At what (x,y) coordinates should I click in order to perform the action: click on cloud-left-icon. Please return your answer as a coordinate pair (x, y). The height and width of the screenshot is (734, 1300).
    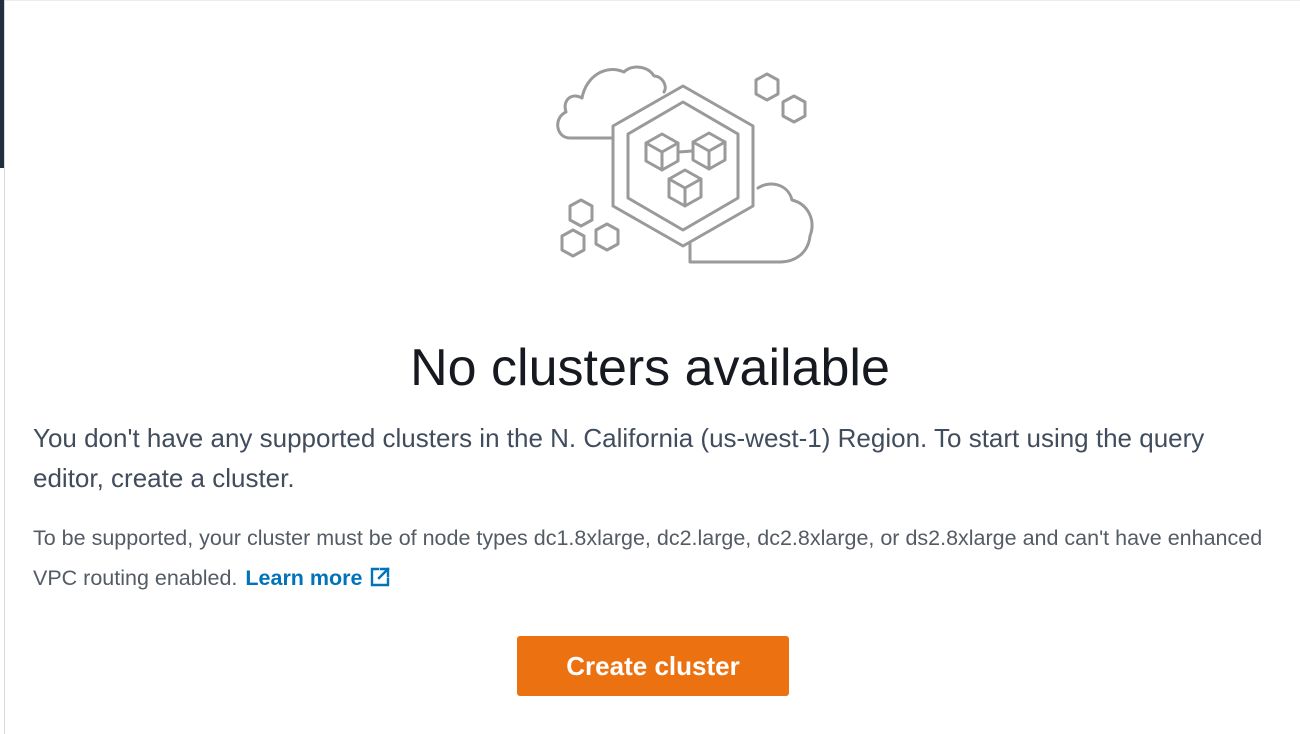
    Looking at the image, I should click on (611, 102).